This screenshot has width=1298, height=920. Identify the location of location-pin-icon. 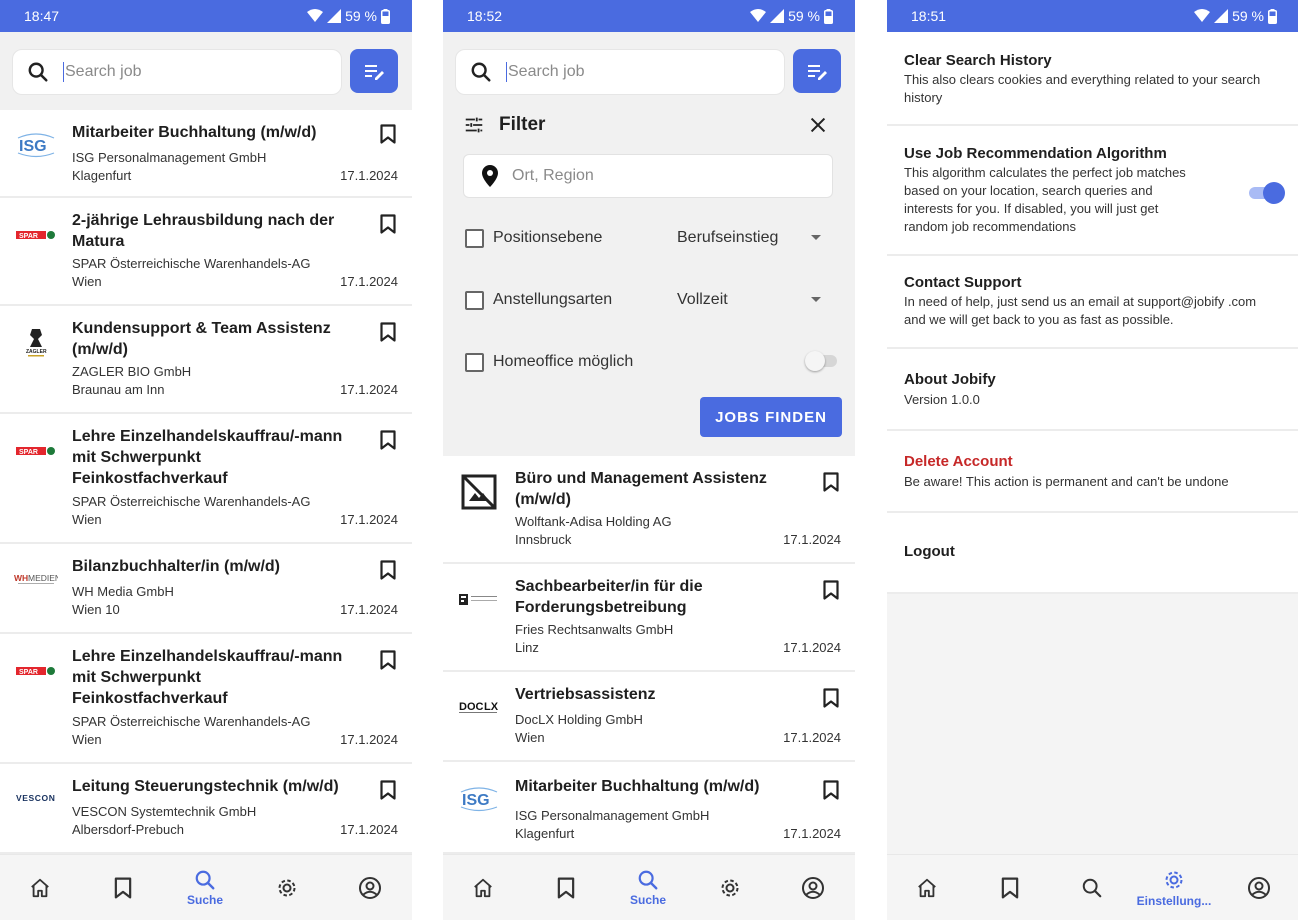
(490, 176).